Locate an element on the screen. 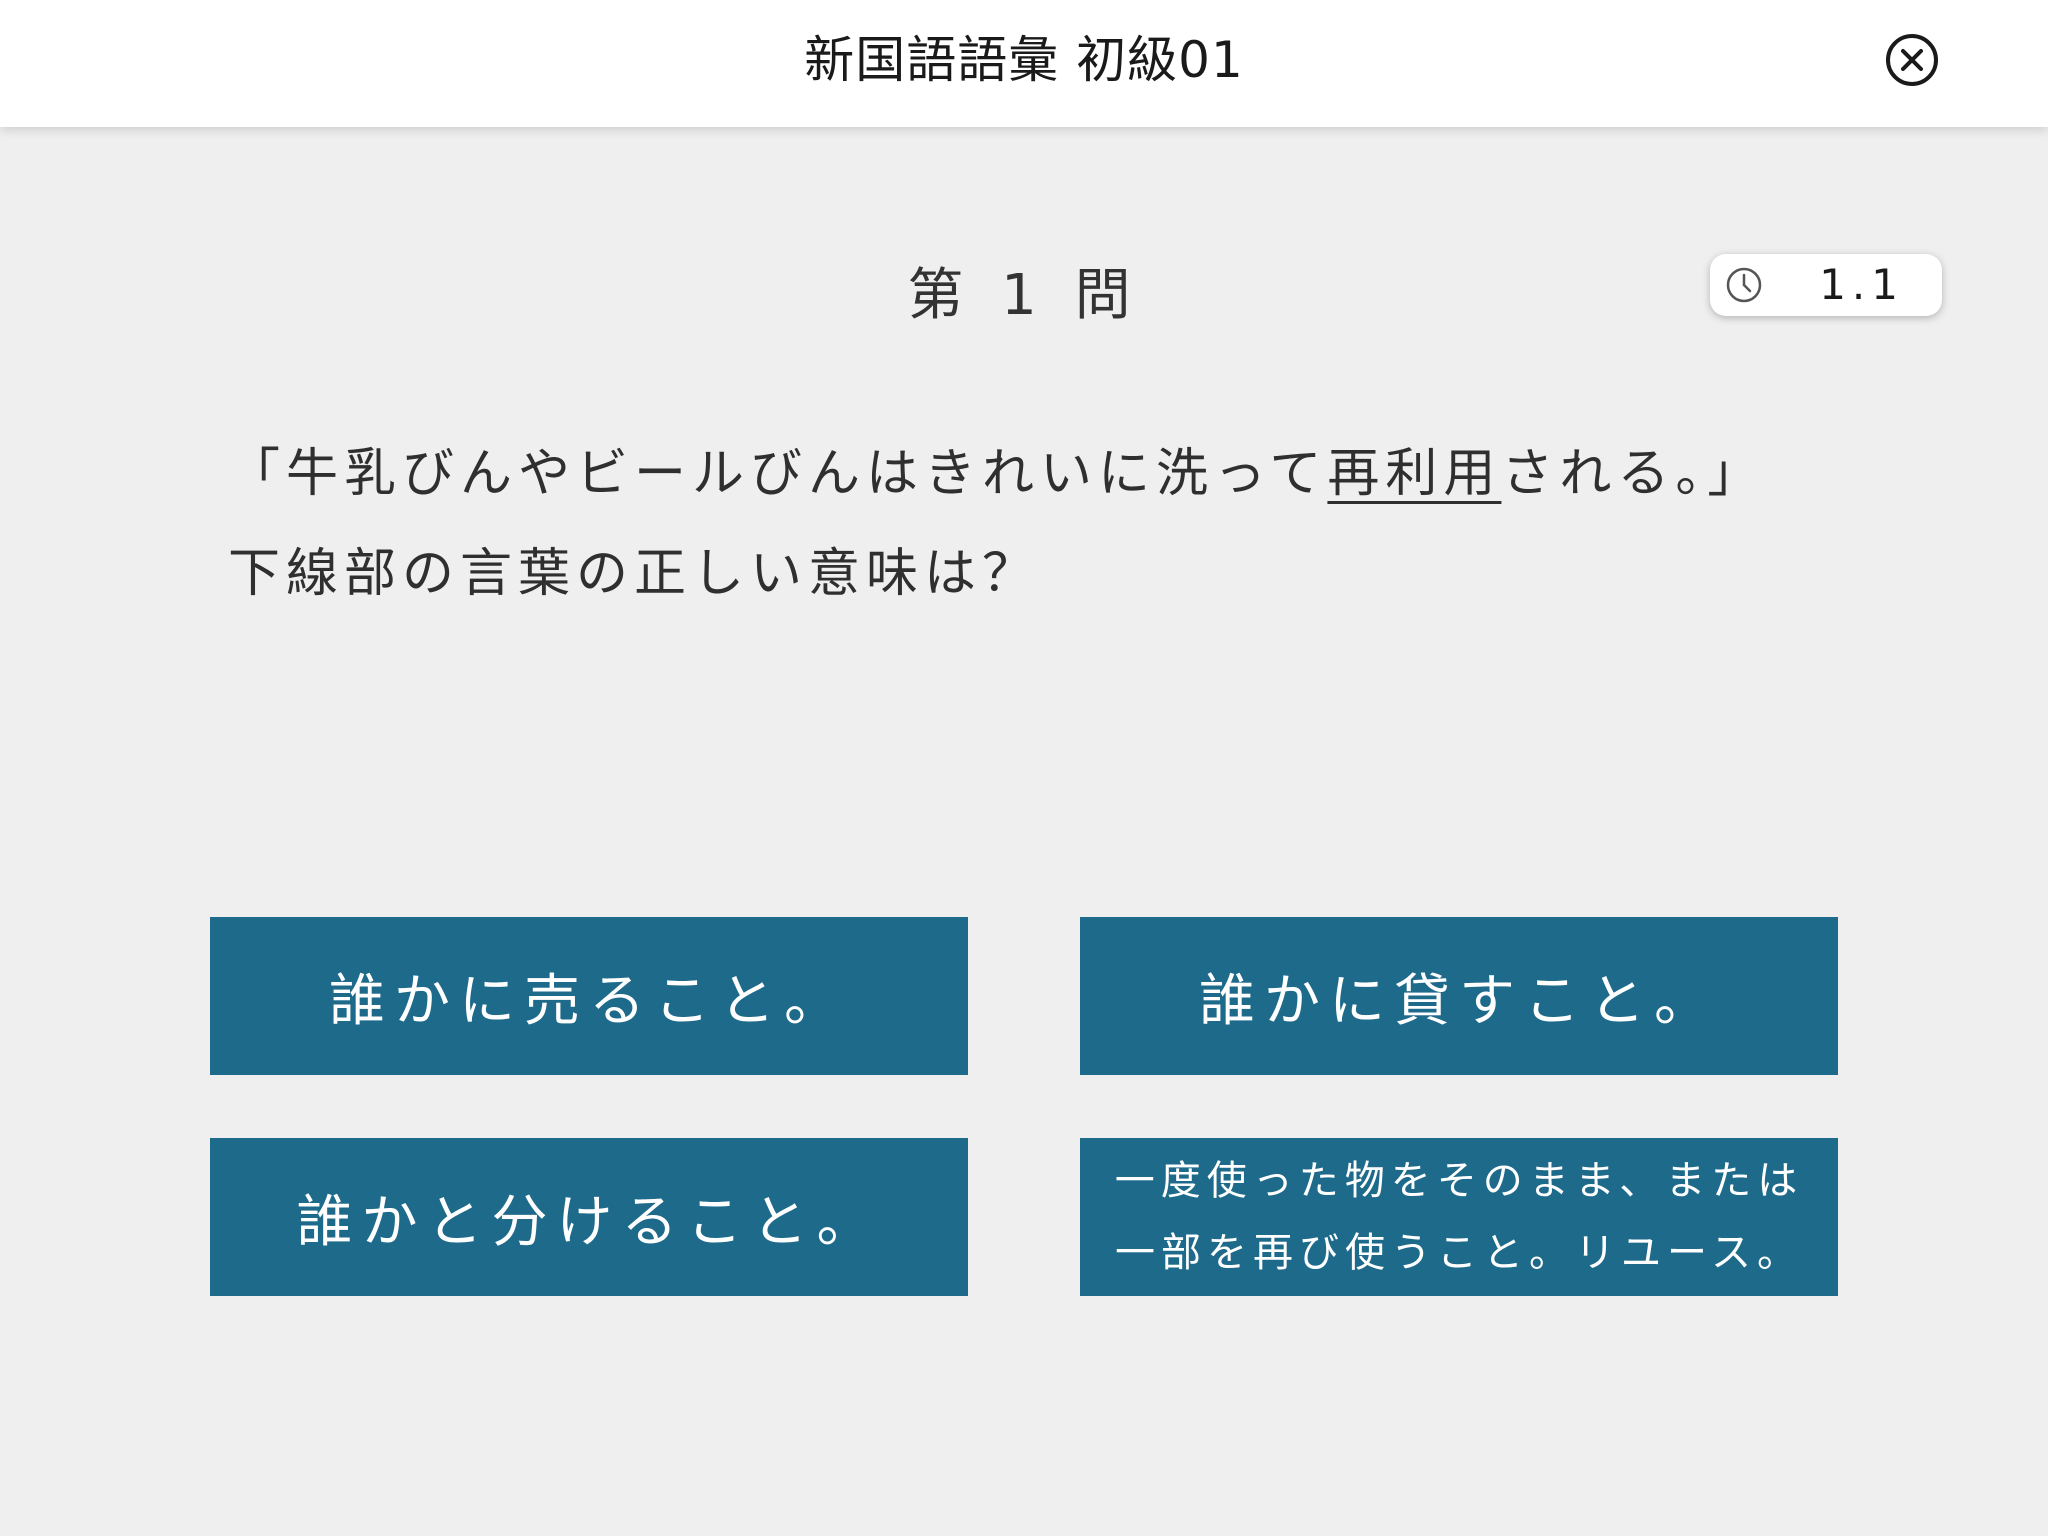 This screenshot has height=1536, width=2048. choice-label-line-2: 一部を再び使うこと。リユース。 is located at coordinates (1459, 1253).